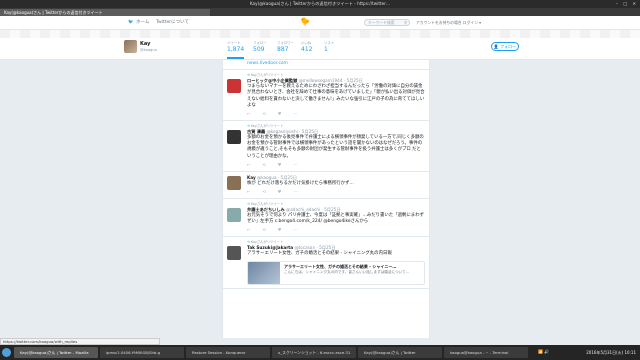  Describe the element at coordinates (381, 22) in the screenshot. I see `search-placeholder: キーワード検索` at that location.